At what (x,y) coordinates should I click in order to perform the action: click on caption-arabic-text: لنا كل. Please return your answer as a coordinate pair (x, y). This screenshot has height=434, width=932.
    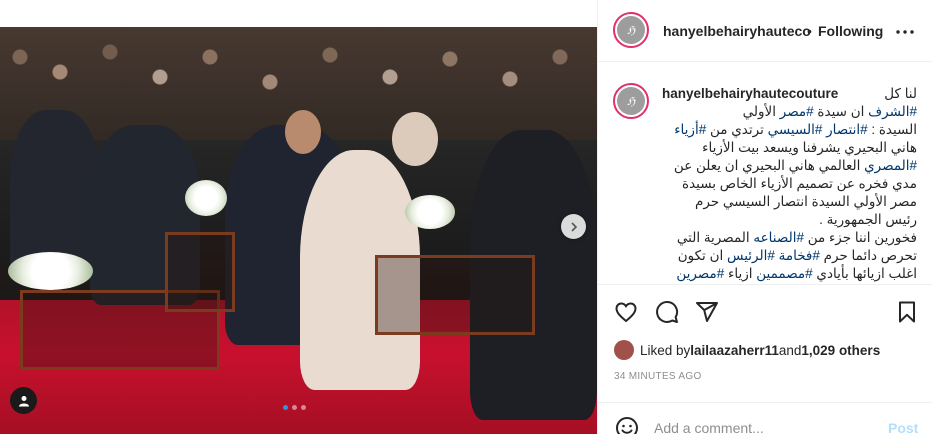
    Looking at the image, I should click on (900, 94).